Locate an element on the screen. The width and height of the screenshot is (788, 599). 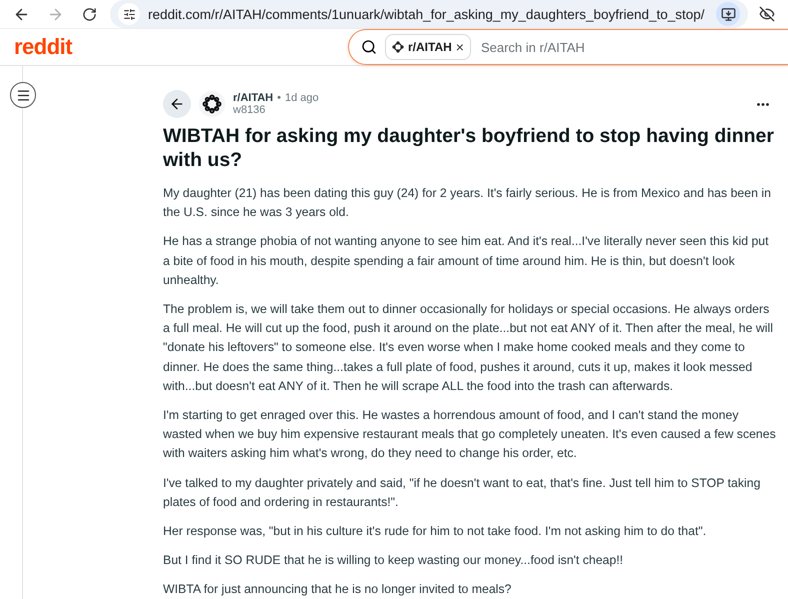
install-app-icon is located at coordinates (728, 14).